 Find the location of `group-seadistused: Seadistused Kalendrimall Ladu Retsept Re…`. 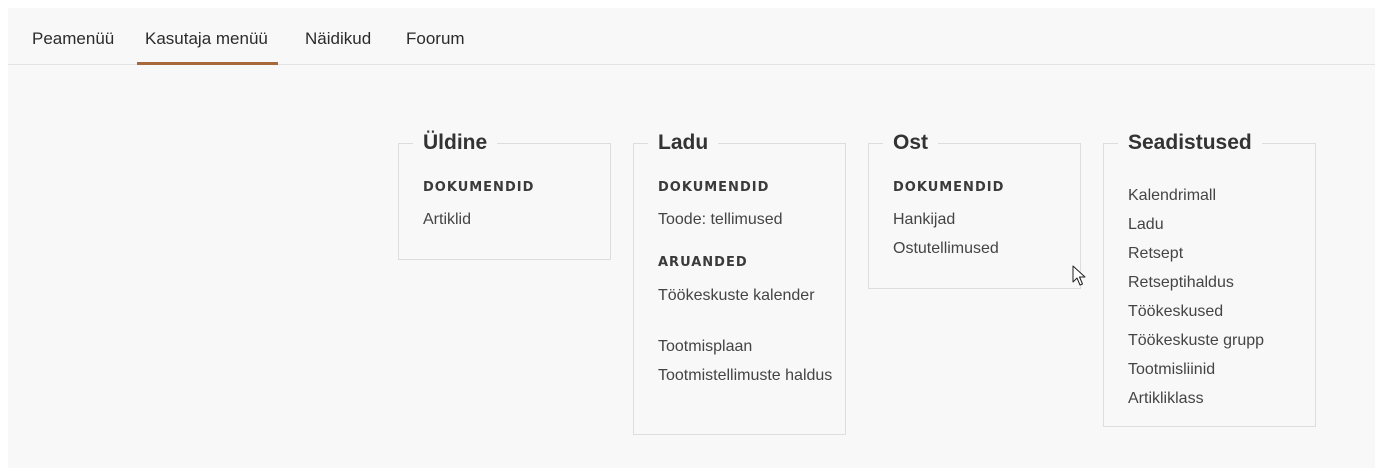

group-seadistused: Seadistused Kalendrimall Ladu Retsept Re… is located at coordinates (1209, 279).